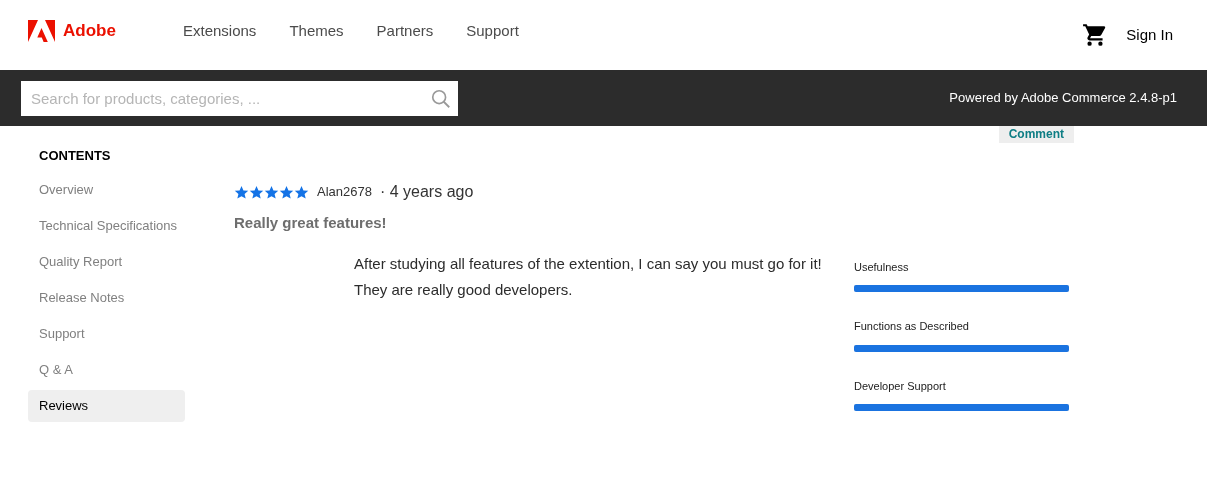  I want to click on comment-button: Comment, so click(1036, 134).